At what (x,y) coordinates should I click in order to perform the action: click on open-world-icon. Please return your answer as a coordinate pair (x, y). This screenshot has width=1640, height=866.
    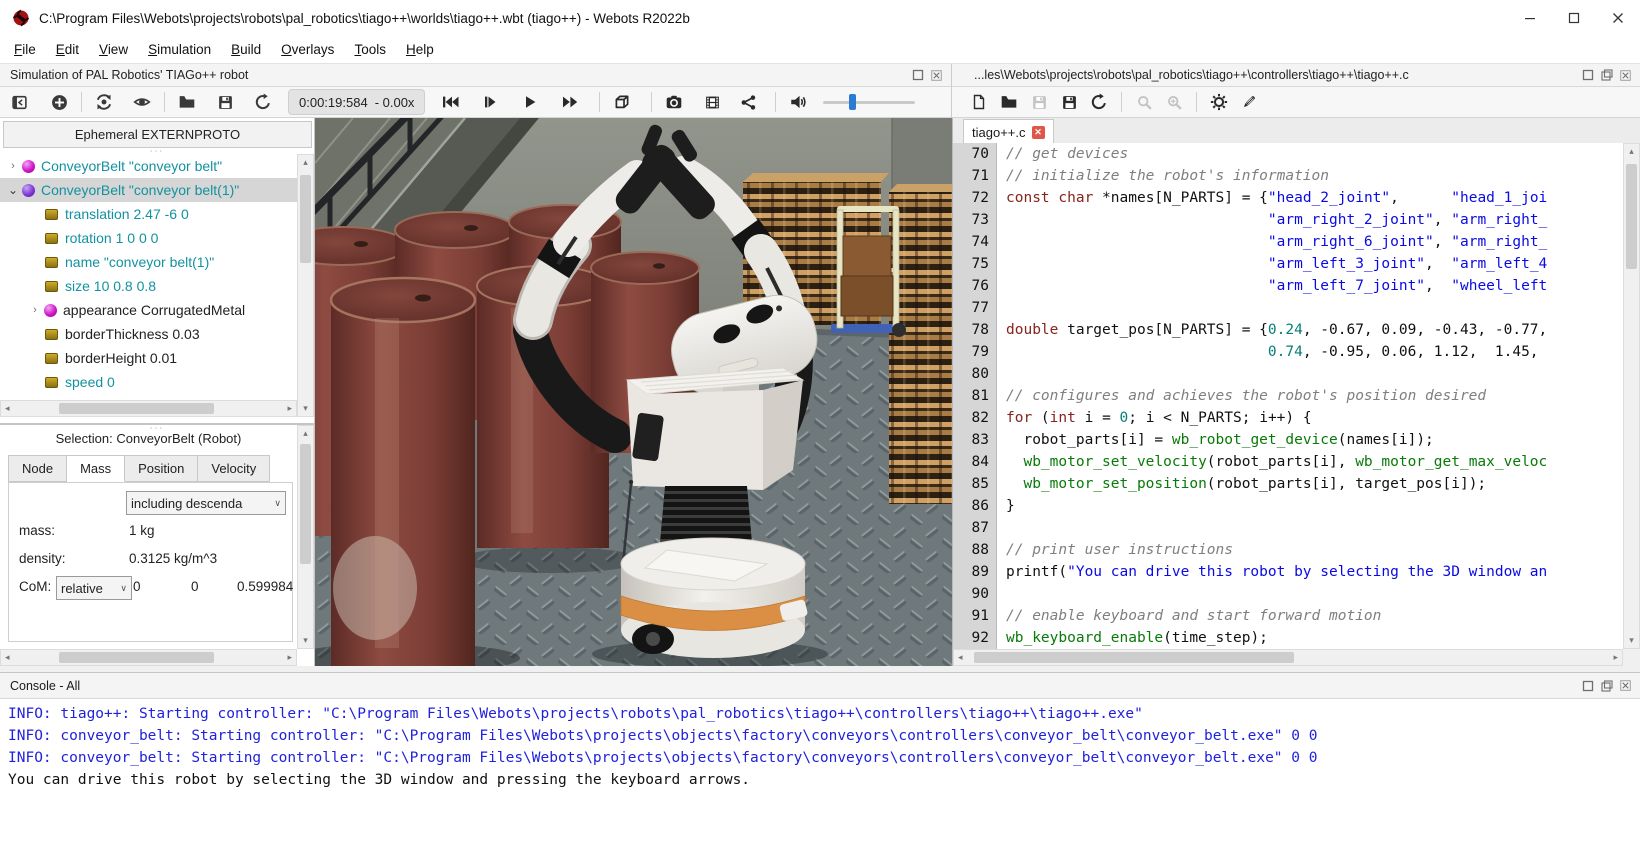
    Looking at the image, I should click on (187, 102).